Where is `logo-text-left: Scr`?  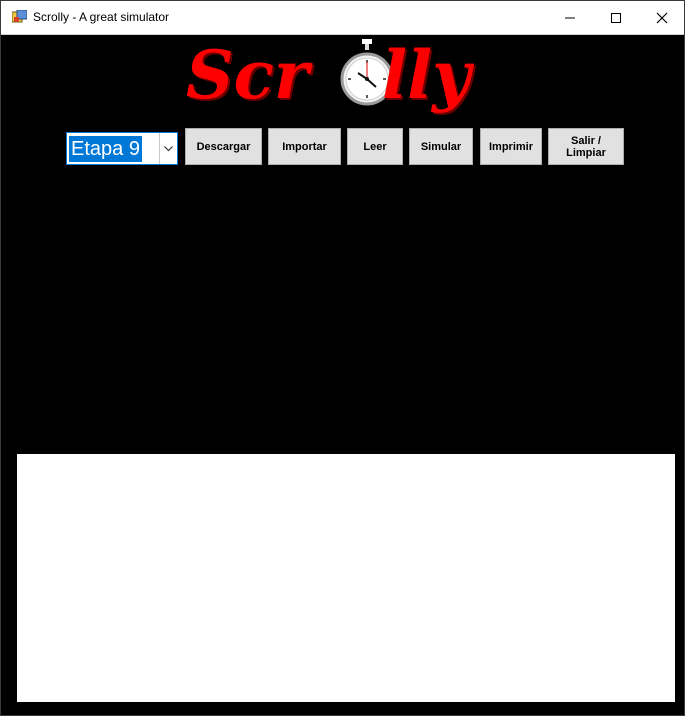 logo-text-left: Scr is located at coordinates (247, 75).